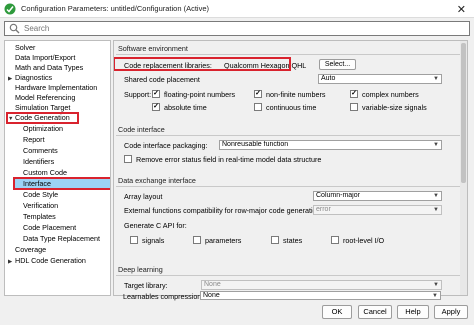 Image resolution: width=474 pixels, height=325 pixels. What do you see at coordinates (377, 210) in the screenshot?
I see `external-functions-dropdown: error ▼` at bounding box center [377, 210].